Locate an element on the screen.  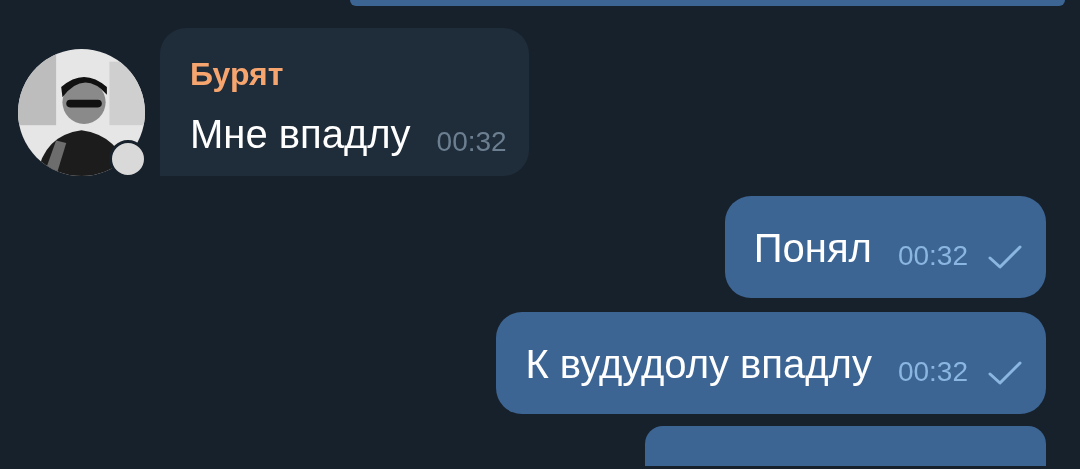
message-text: К вудудолу впадлу is located at coordinates (698, 364).